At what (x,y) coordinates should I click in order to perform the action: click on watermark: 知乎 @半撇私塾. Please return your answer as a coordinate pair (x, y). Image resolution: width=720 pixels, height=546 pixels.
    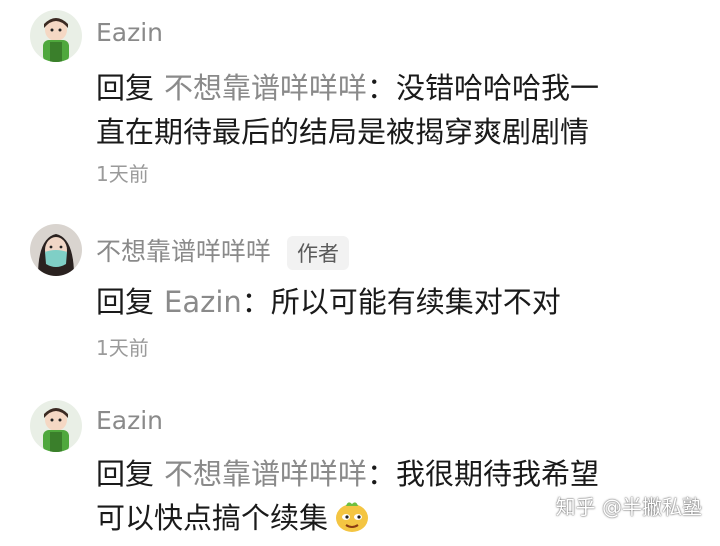
    Looking at the image, I should click on (628, 507).